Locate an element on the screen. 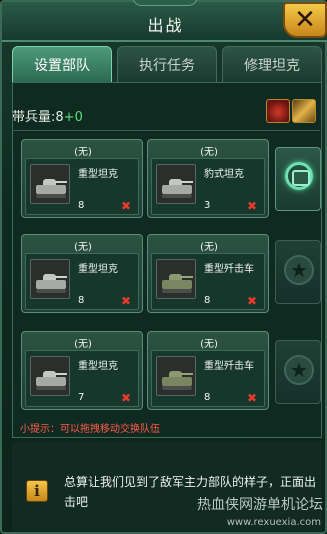 The height and width of the screenshot is (534, 327). scroll-item-icon is located at coordinates (304, 111).